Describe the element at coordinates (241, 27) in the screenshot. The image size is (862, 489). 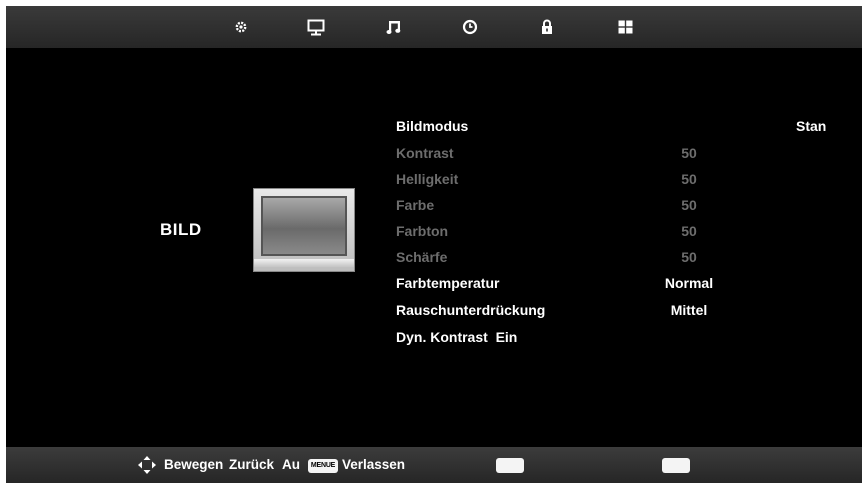
I see `gear-icon` at that location.